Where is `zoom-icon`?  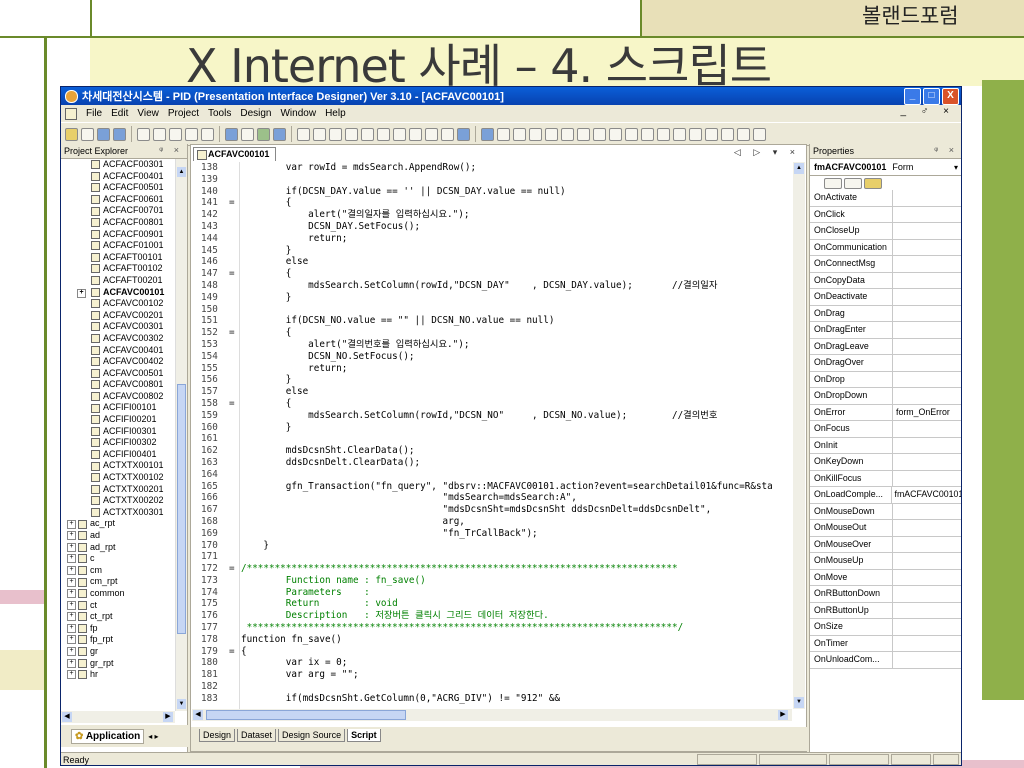 zoom-icon is located at coordinates (463, 134).